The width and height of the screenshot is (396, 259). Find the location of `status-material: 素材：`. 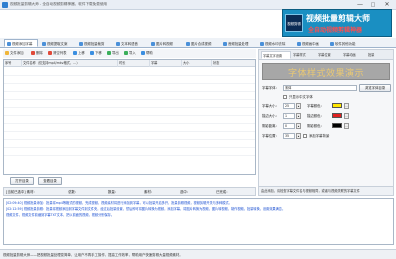

status-material: 素材： is located at coordinates (149, 192).